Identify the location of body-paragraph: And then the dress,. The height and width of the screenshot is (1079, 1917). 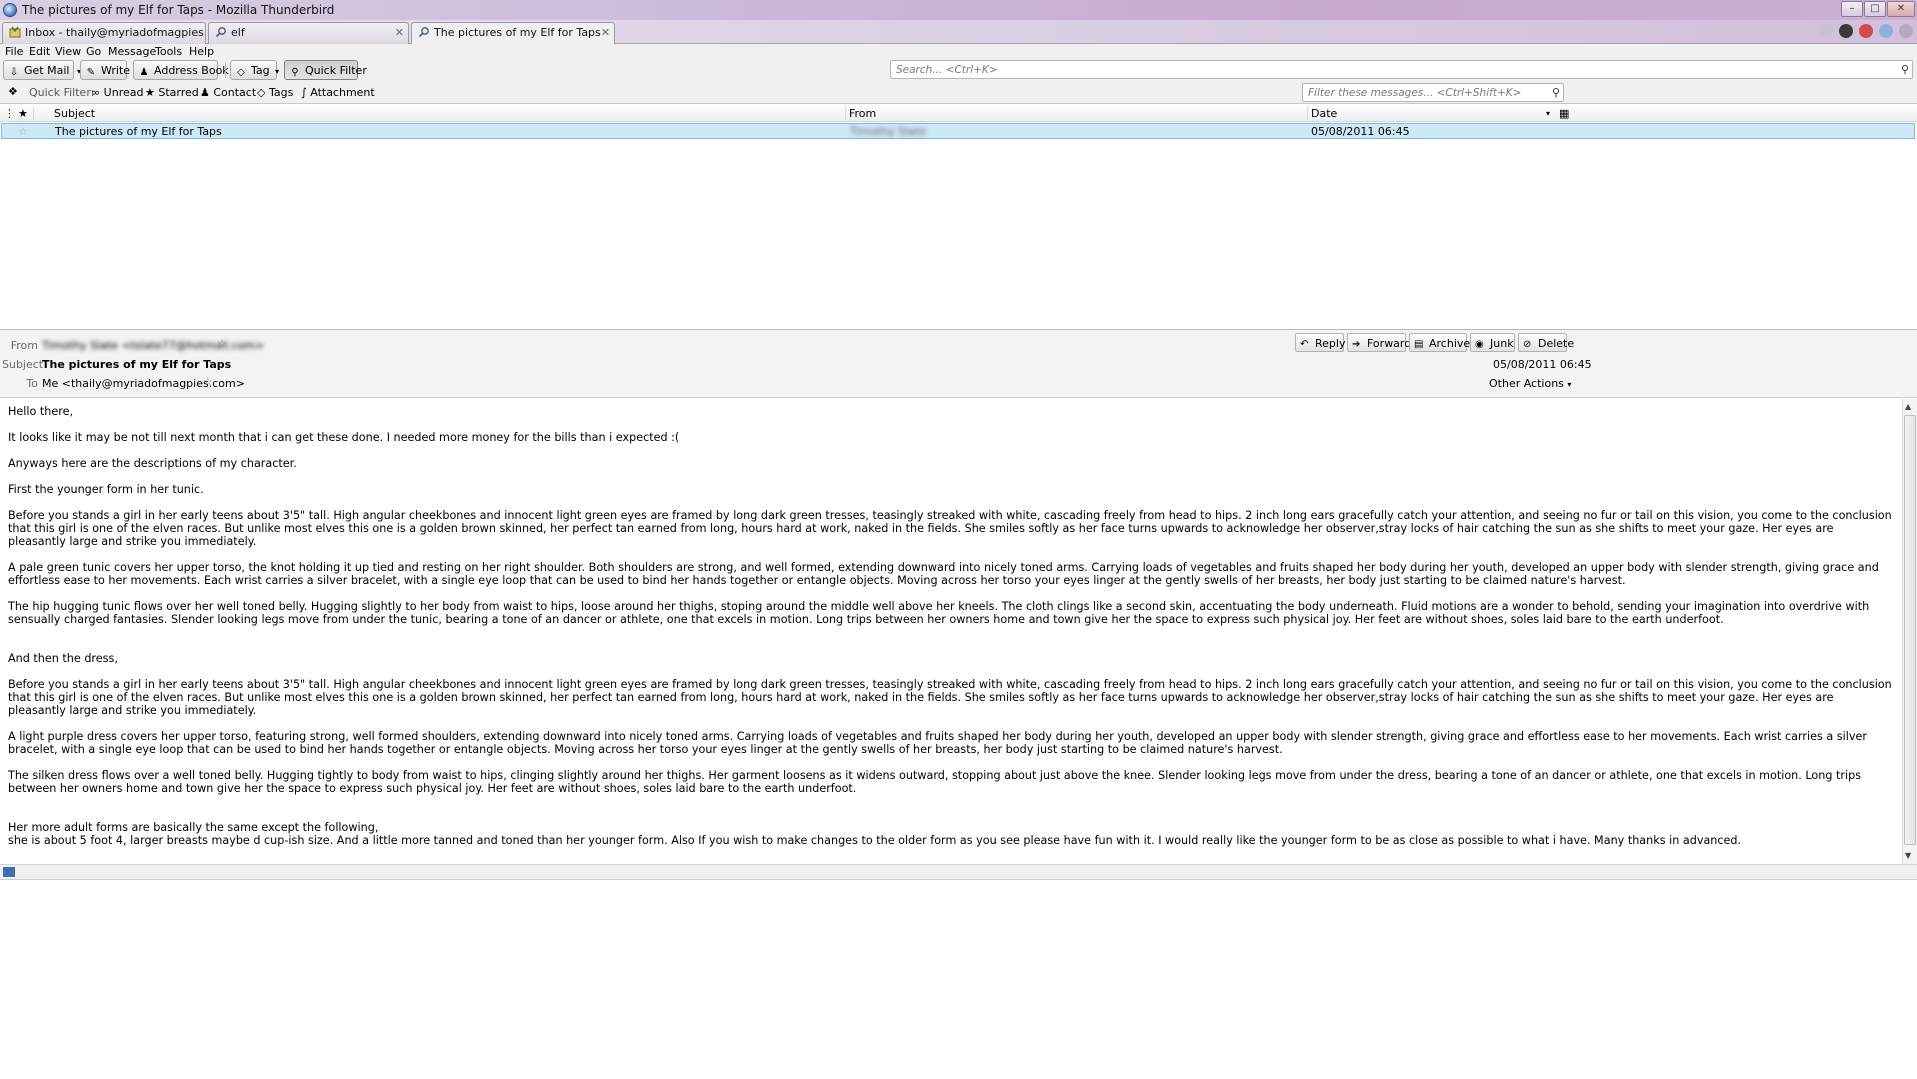
(63, 658).